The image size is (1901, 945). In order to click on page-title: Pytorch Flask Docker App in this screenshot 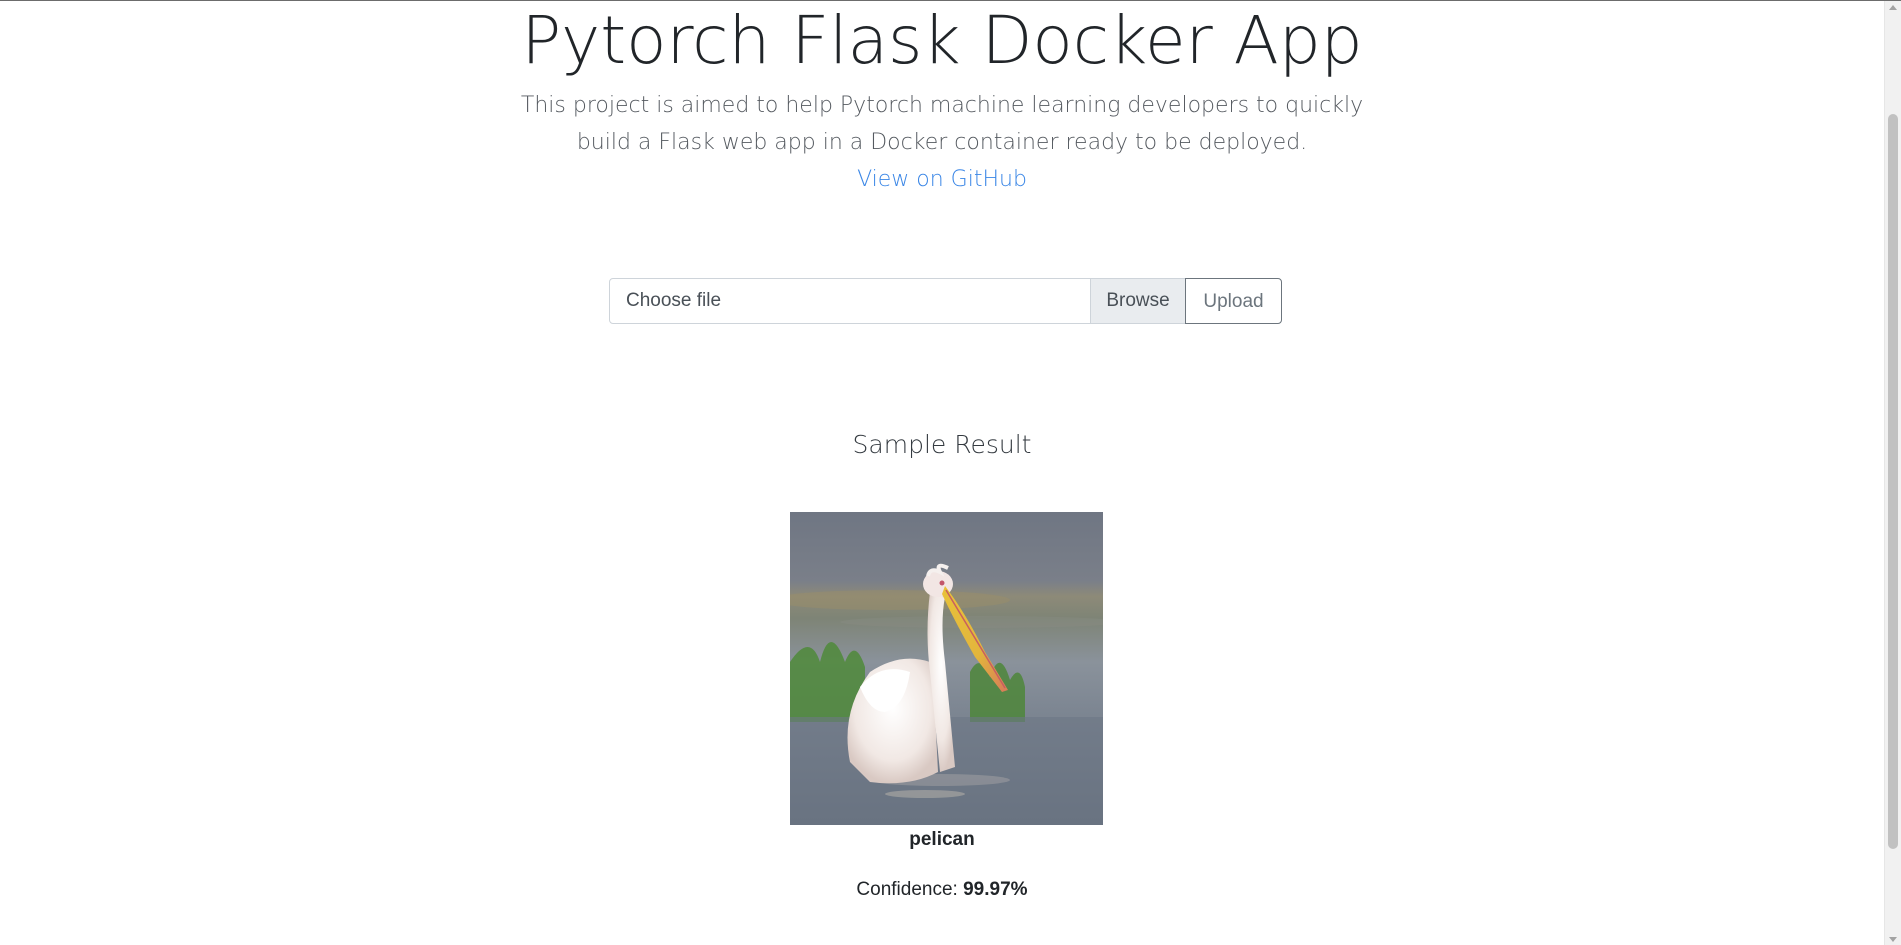, I will do `click(942, 40)`.